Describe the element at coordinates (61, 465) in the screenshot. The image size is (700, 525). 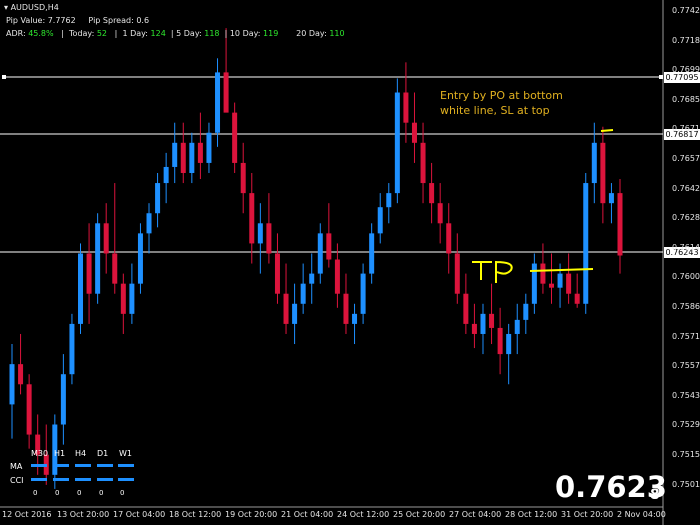
I see `ma-h1-dash` at that location.